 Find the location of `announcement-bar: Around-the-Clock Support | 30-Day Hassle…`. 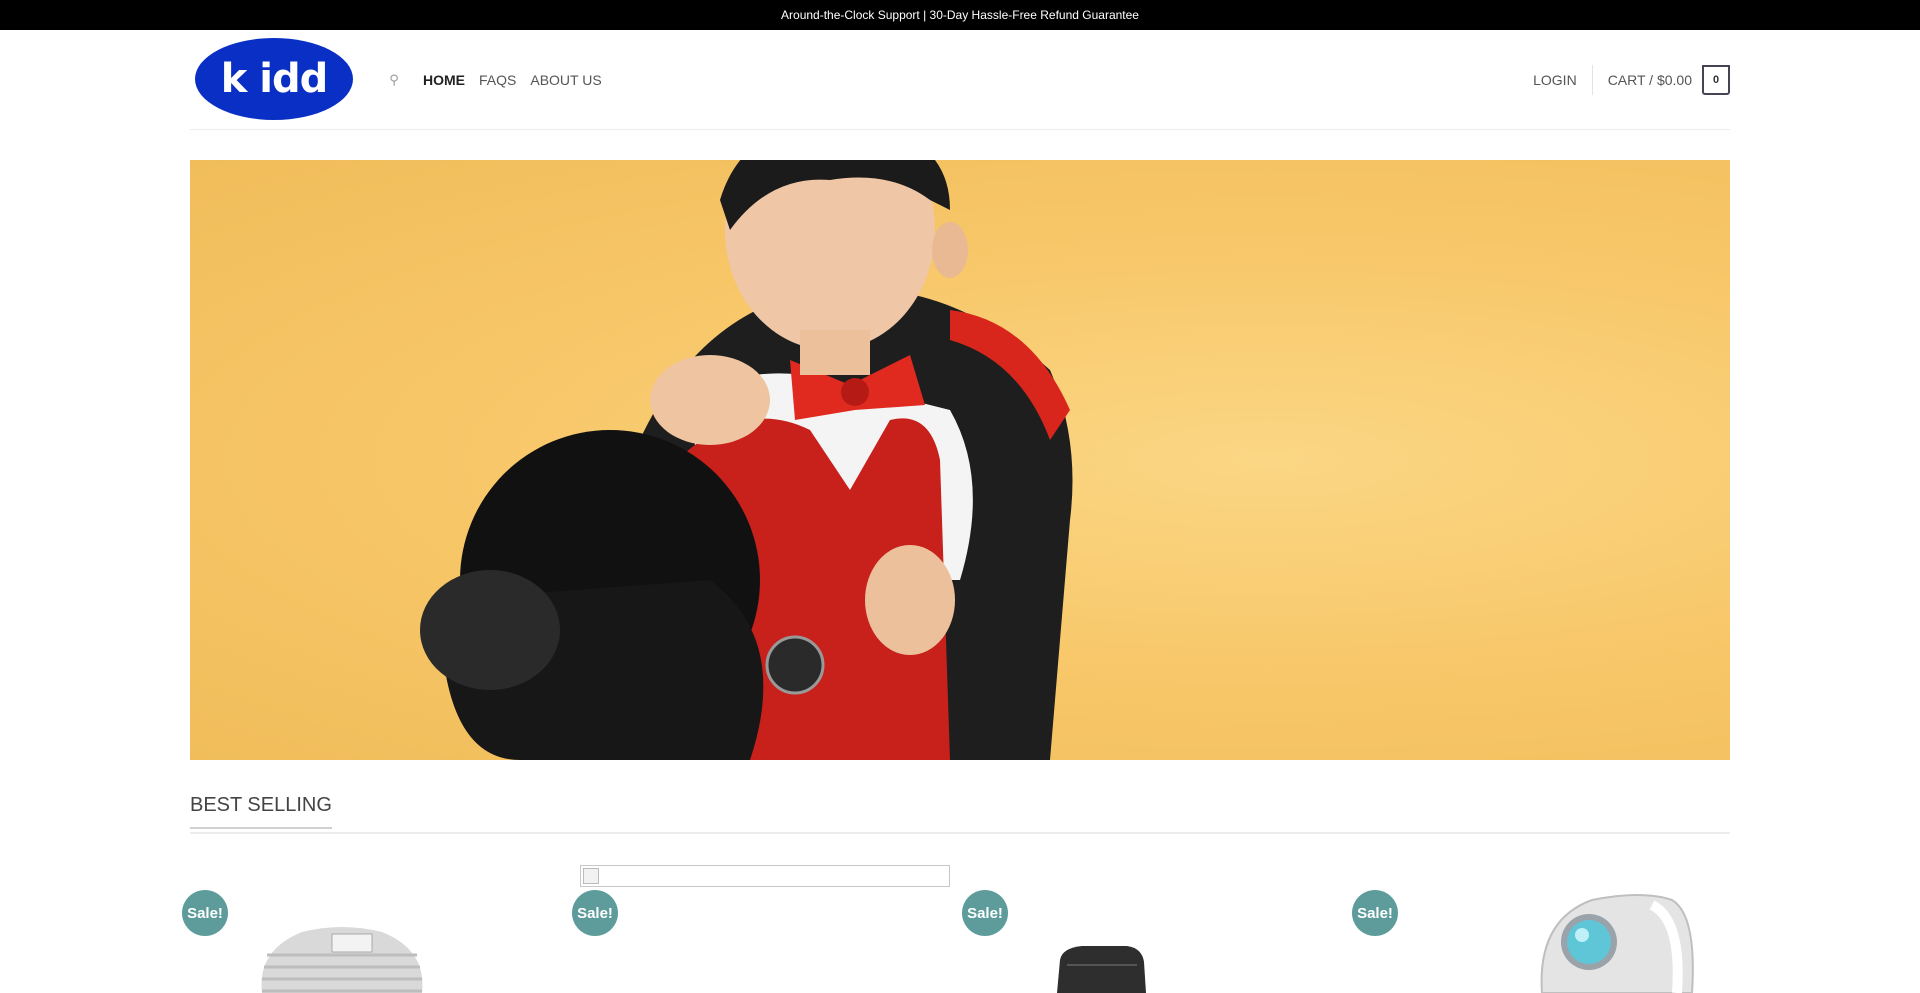

announcement-bar: Around-the-Clock Support | 30-Day Hassle… is located at coordinates (960, 15).